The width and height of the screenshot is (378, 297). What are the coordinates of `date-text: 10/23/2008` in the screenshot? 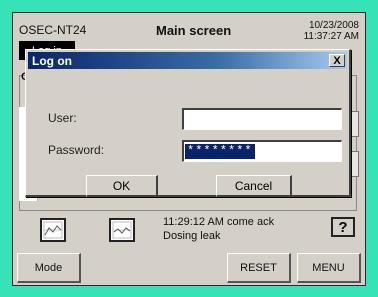 It's located at (333, 25).